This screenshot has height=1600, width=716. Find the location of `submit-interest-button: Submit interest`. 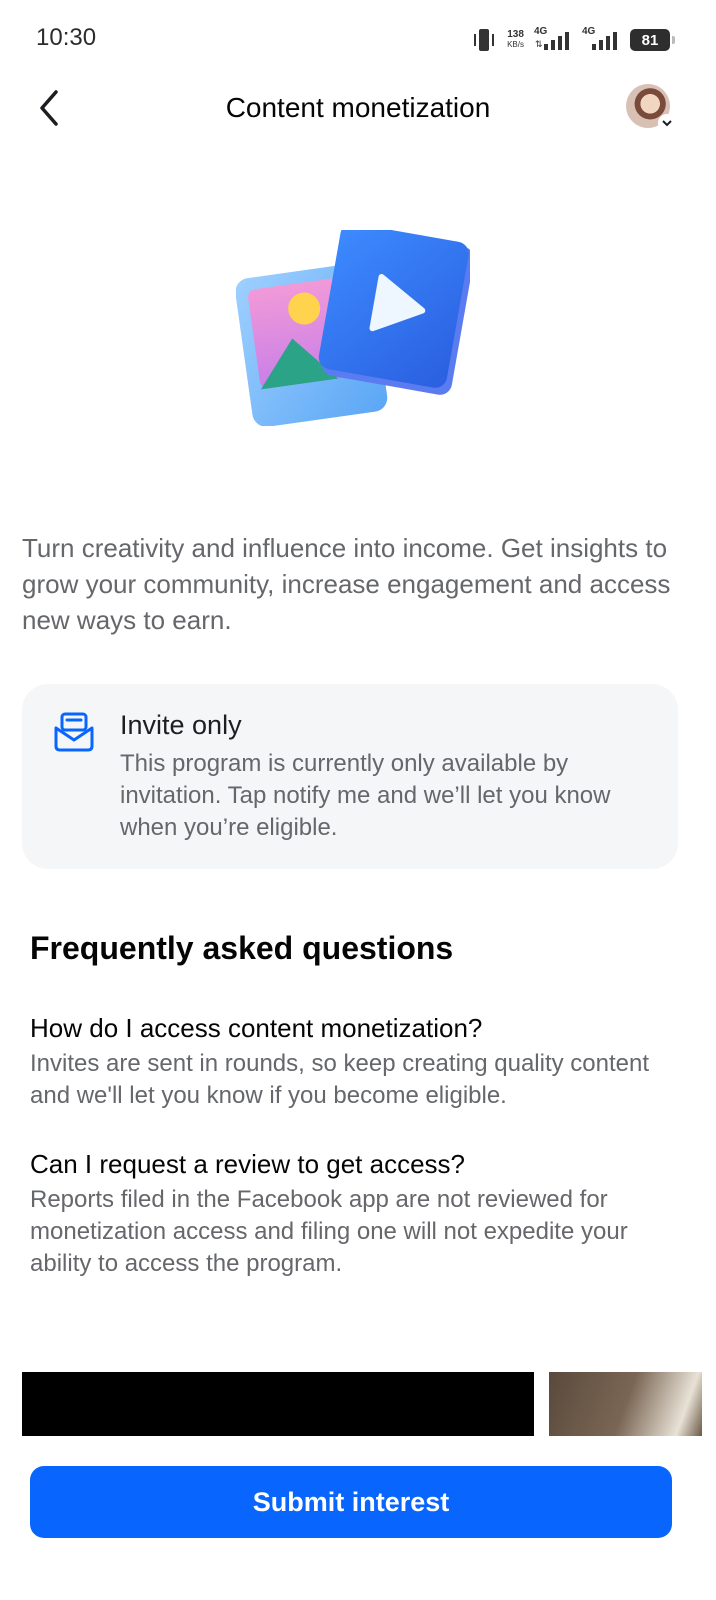

submit-interest-button: Submit interest is located at coordinates (351, 1502).